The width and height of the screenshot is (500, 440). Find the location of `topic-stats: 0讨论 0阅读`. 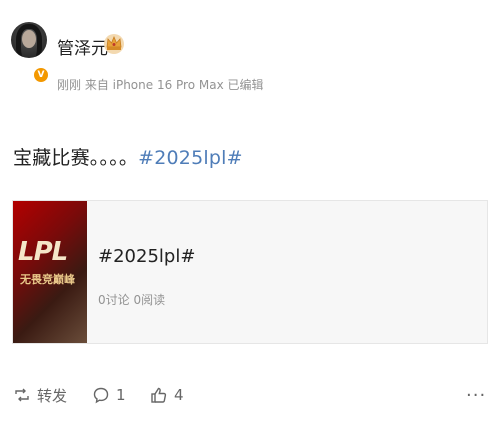

topic-stats: 0讨论 0阅读 is located at coordinates (132, 300).